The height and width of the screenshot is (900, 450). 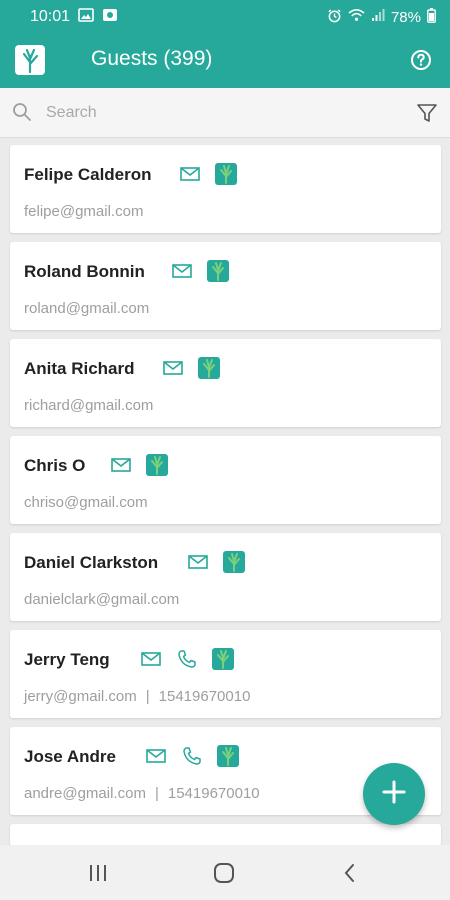 I want to click on guest-contact: andre@gmail.com | 15419670010, so click(x=142, y=793).